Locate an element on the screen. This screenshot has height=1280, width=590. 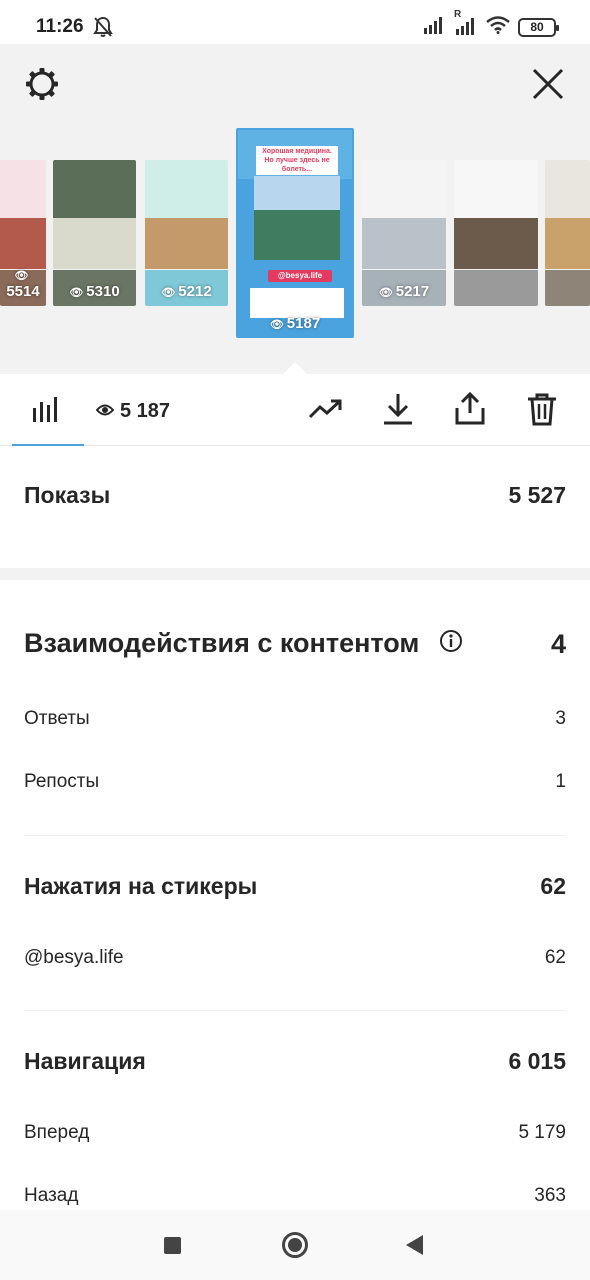
share-button is located at coordinates (470, 411).